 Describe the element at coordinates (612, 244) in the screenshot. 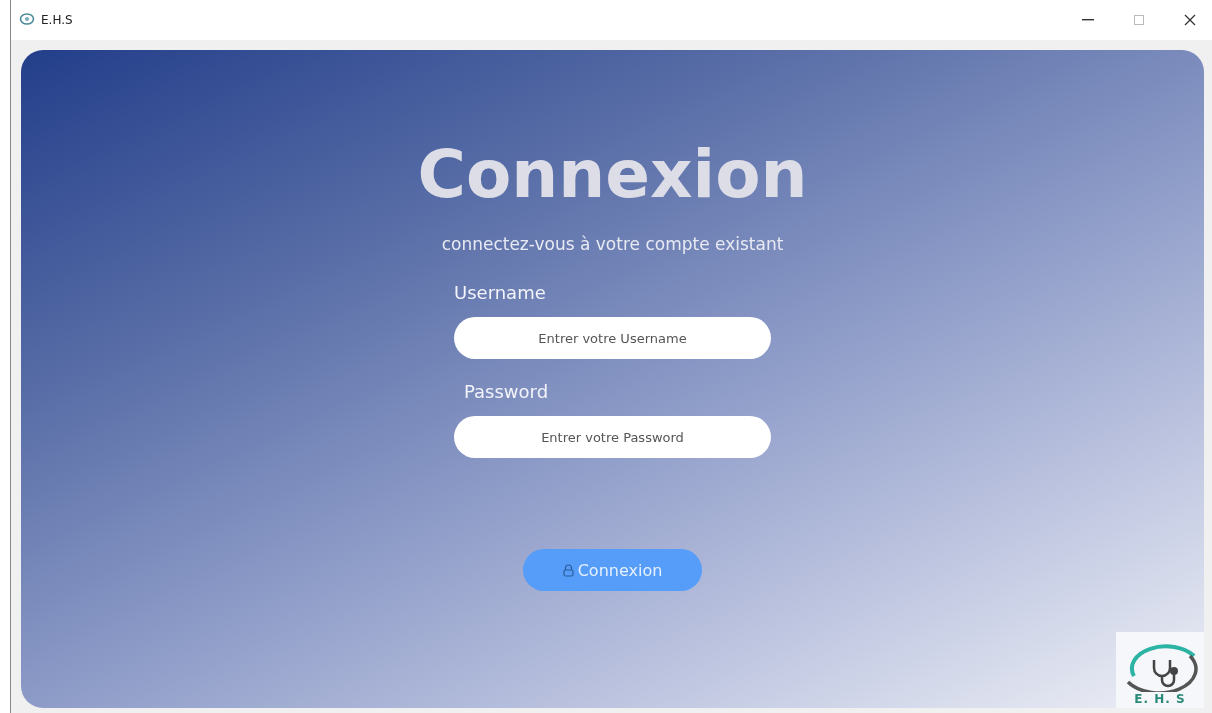

I see `login-subtitle: connectez-vous à votre compte existant` at that location.